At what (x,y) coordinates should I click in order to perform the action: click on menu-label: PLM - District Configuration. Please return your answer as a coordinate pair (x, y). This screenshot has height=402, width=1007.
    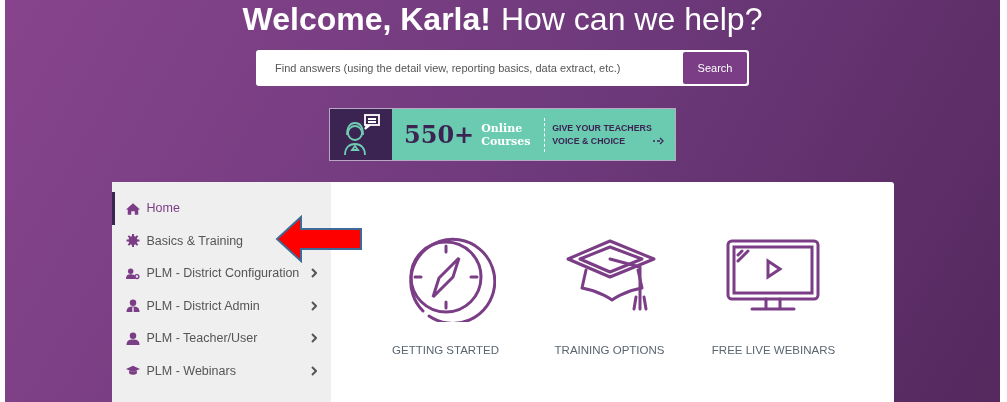
    Looking at the image, I should click on (223, 273).